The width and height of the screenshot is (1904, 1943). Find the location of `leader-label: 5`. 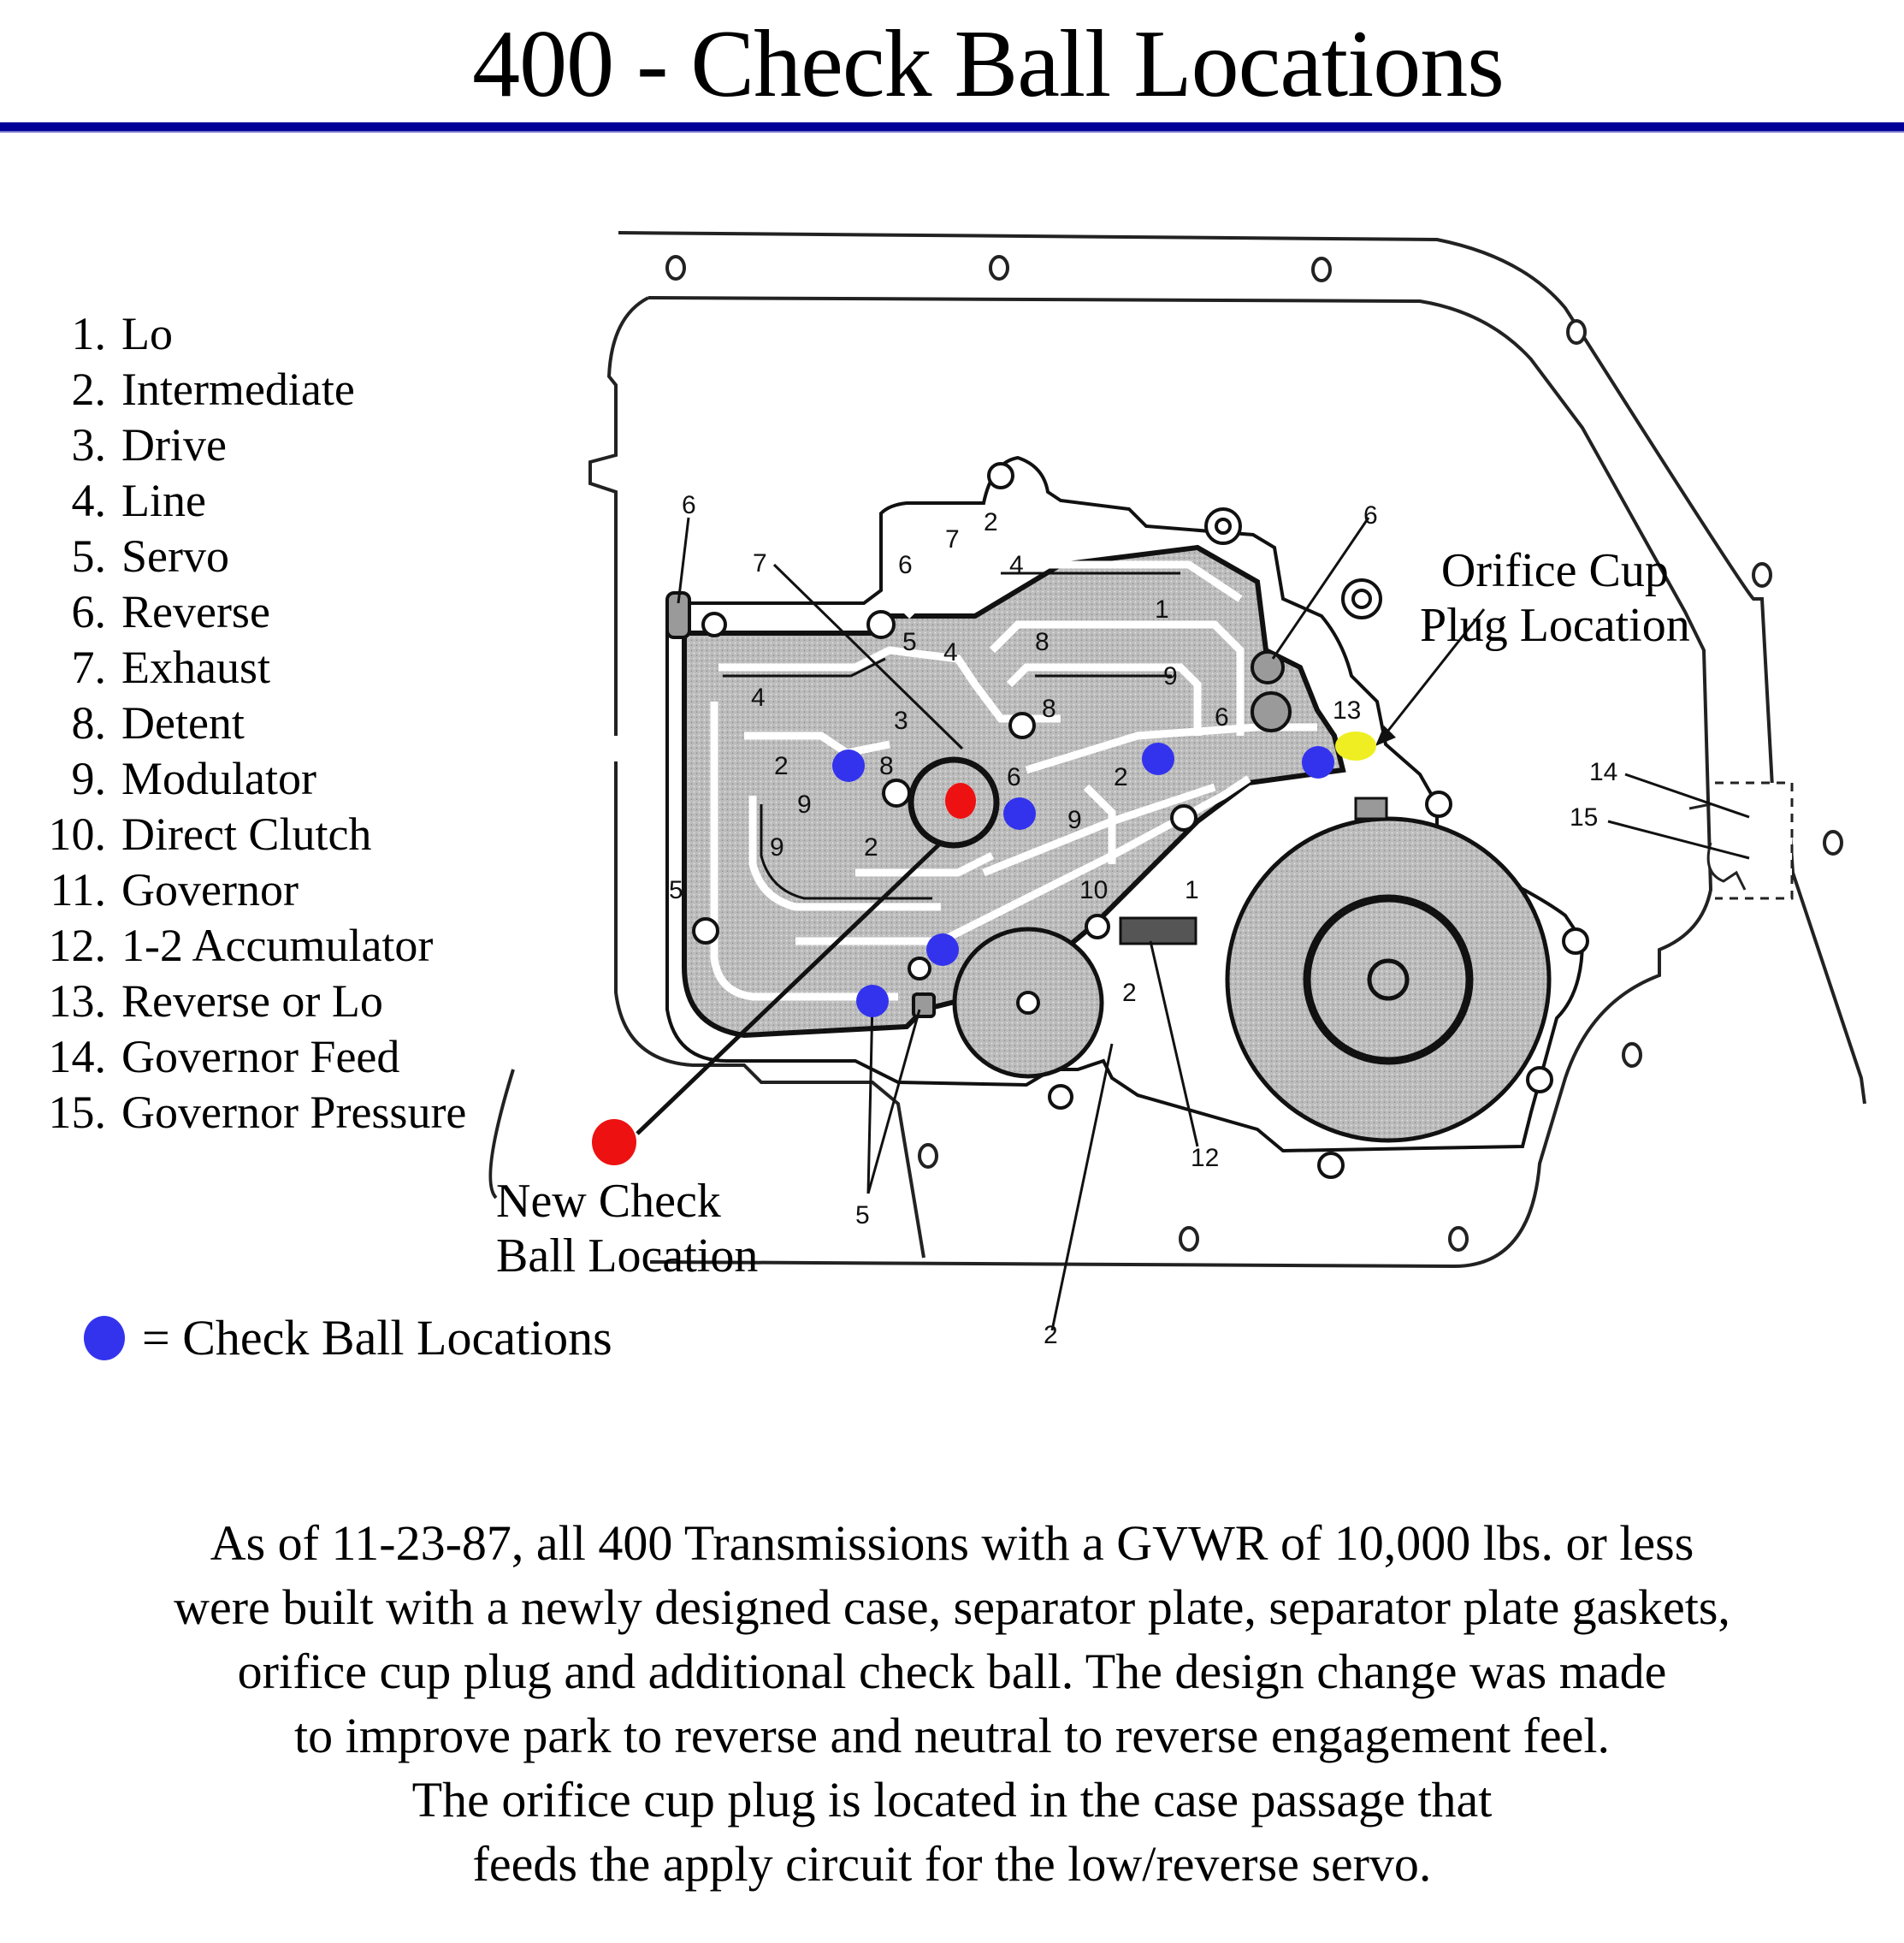

leader-label: 5 is located at coordinates (863, 1215).